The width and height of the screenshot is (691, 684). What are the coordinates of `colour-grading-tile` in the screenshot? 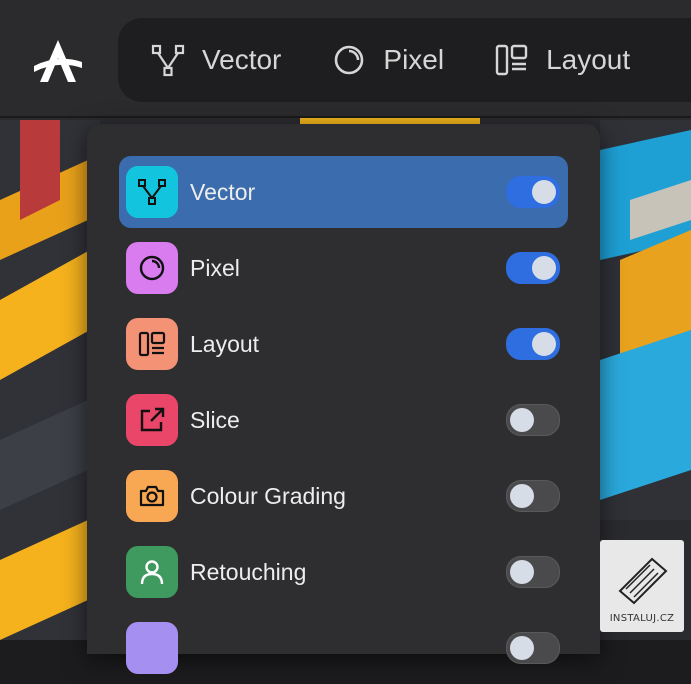 It's located at (152, 496).